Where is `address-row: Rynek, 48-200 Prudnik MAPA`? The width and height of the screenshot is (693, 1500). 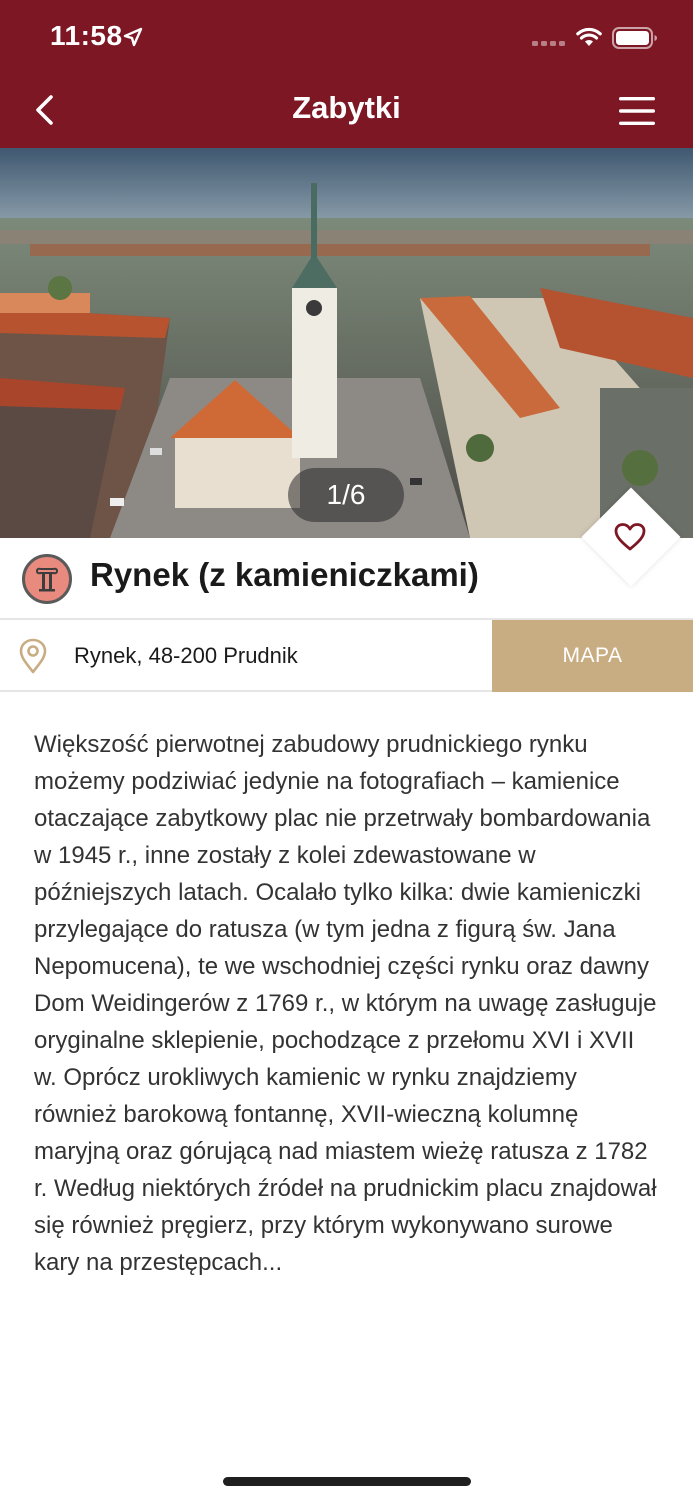 address-row: Rynek, 48-200 Prudnik MAPA is located at coordinates (346, 656).